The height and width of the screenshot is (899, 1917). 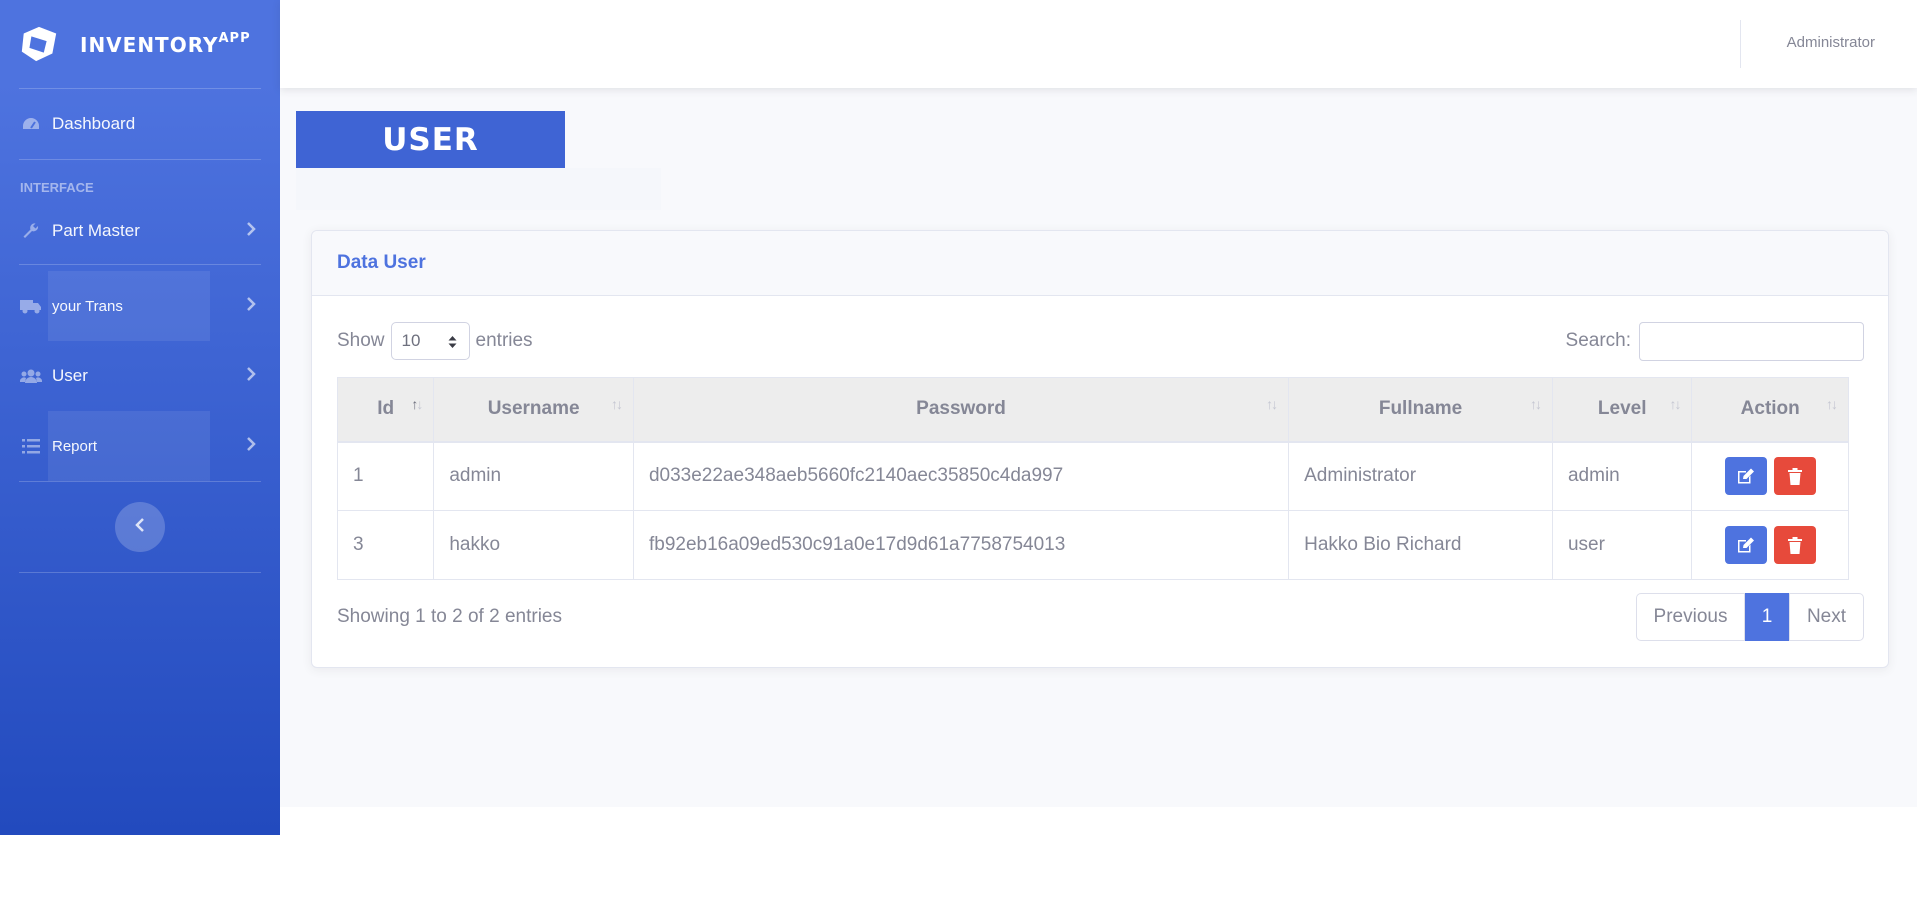 What do you see at coordinates (385, 545) in the screenshot?
I see `cell-id: 3` at bounding box center [385, 545].